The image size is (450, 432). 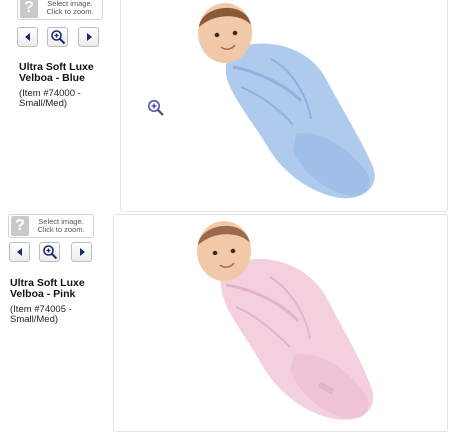 I want to click on product-title: Ultra Soft Luxe Velboa - Pink, so click(x=47, y=288).